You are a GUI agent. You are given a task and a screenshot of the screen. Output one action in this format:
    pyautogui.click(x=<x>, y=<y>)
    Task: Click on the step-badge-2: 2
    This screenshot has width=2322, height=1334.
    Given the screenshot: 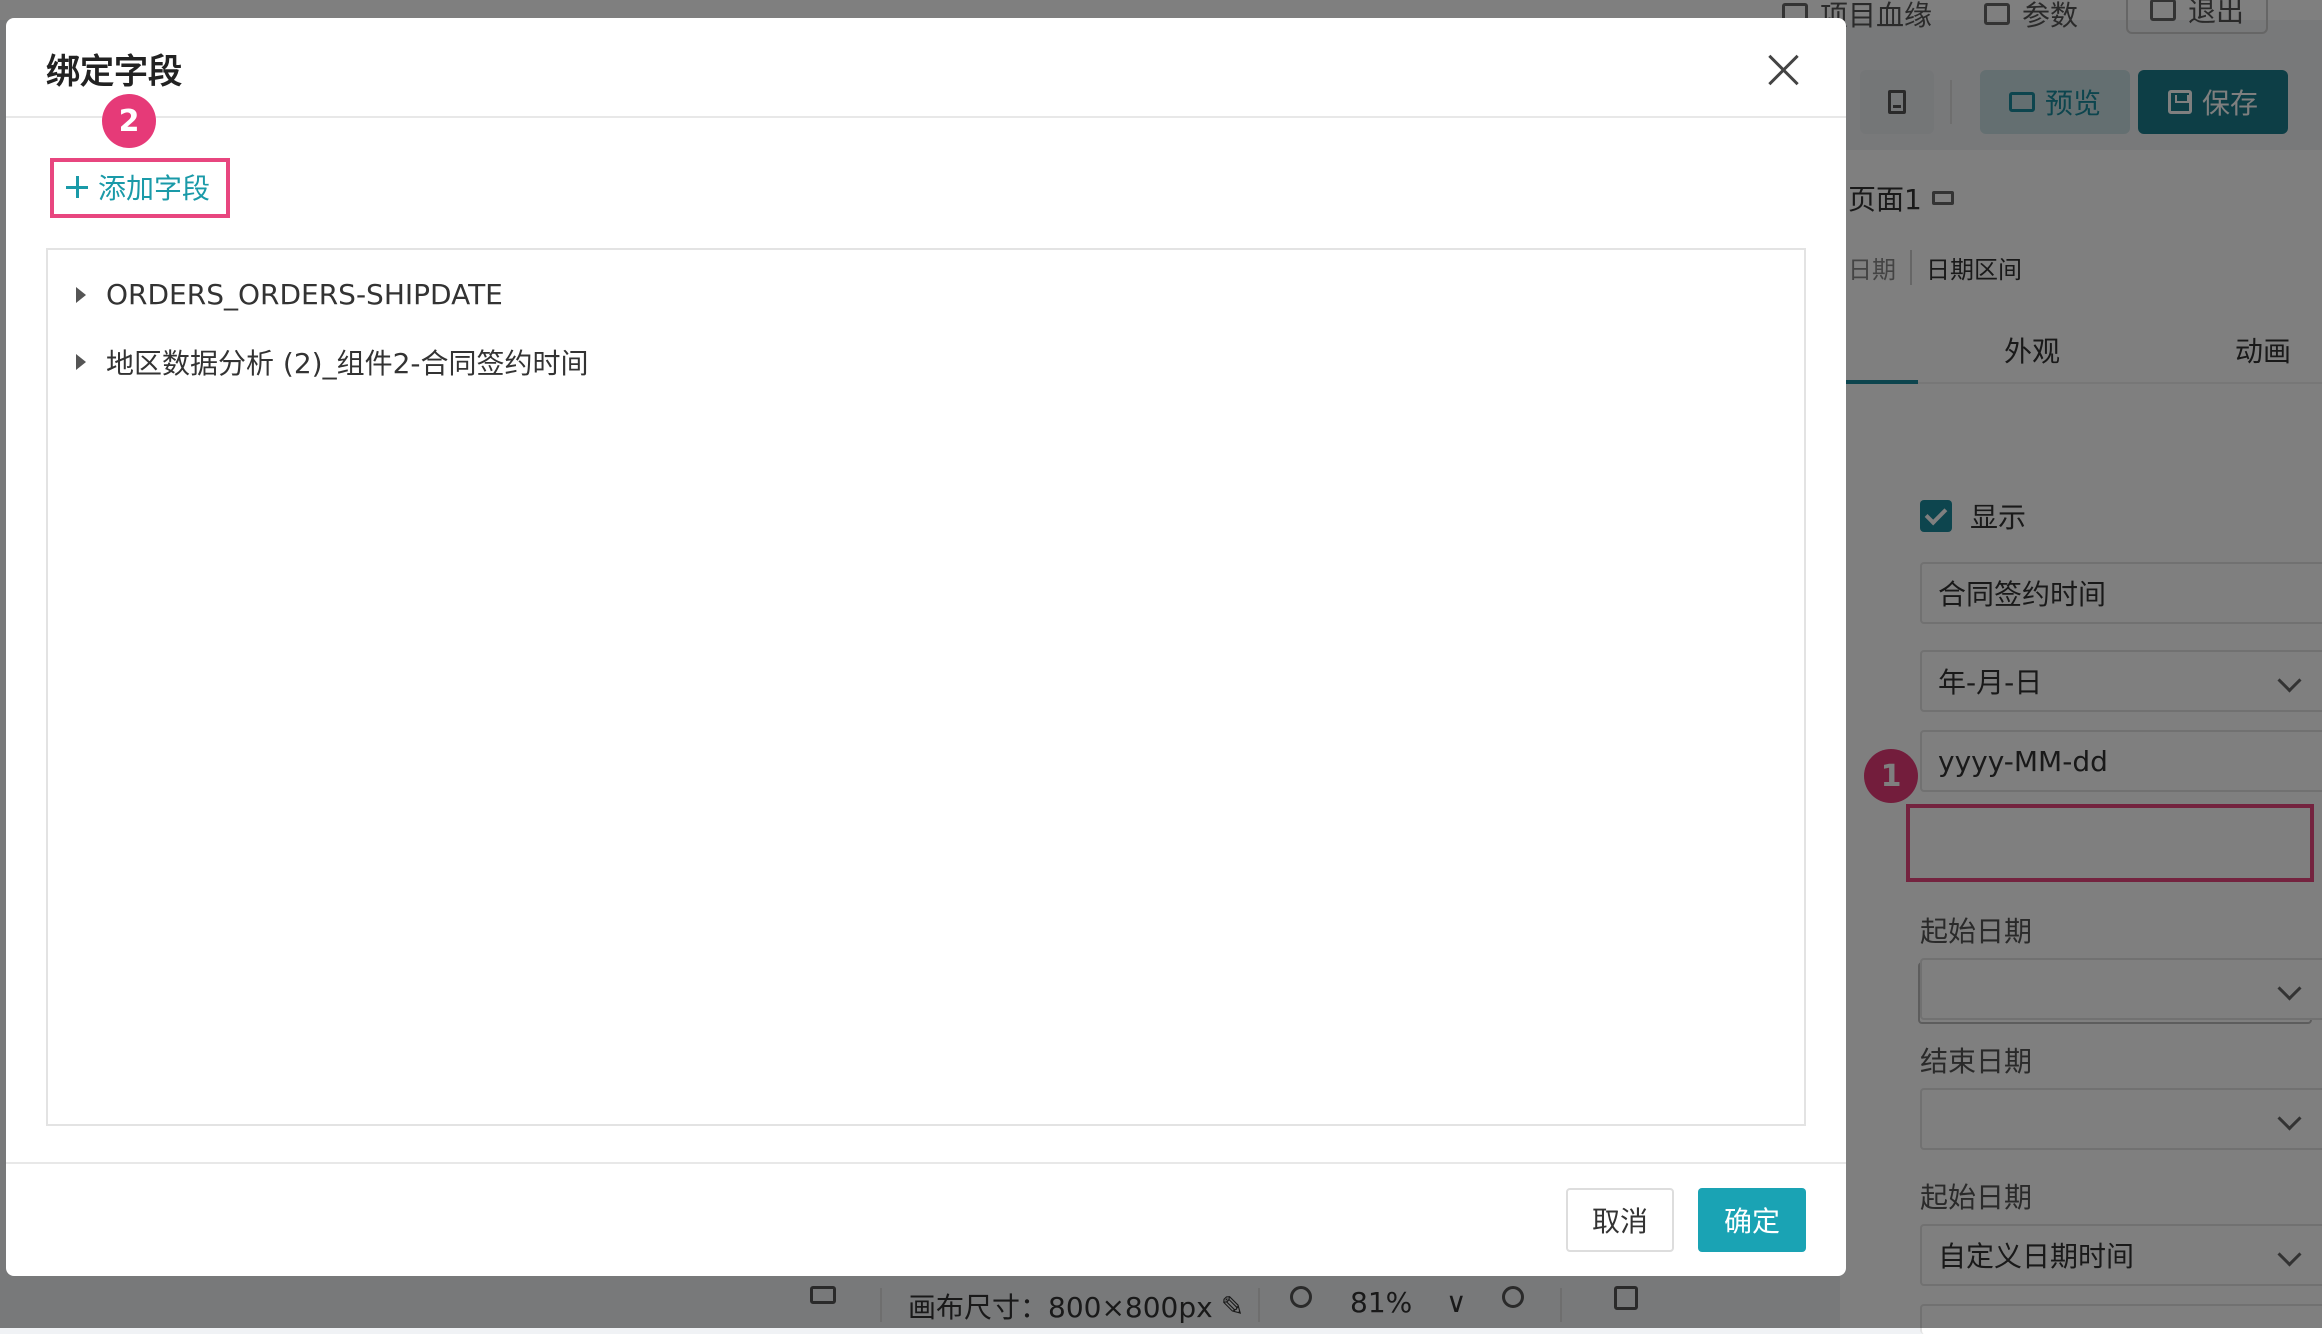 What is the action you would take?
    pyautogui.click(x=129, y=121)
    